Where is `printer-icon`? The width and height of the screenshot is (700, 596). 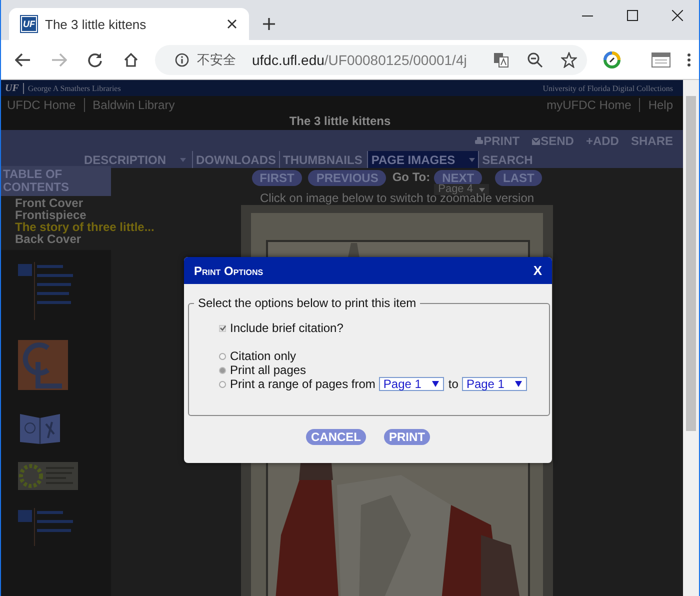 printer-icon is located at coordinates (478, 141).